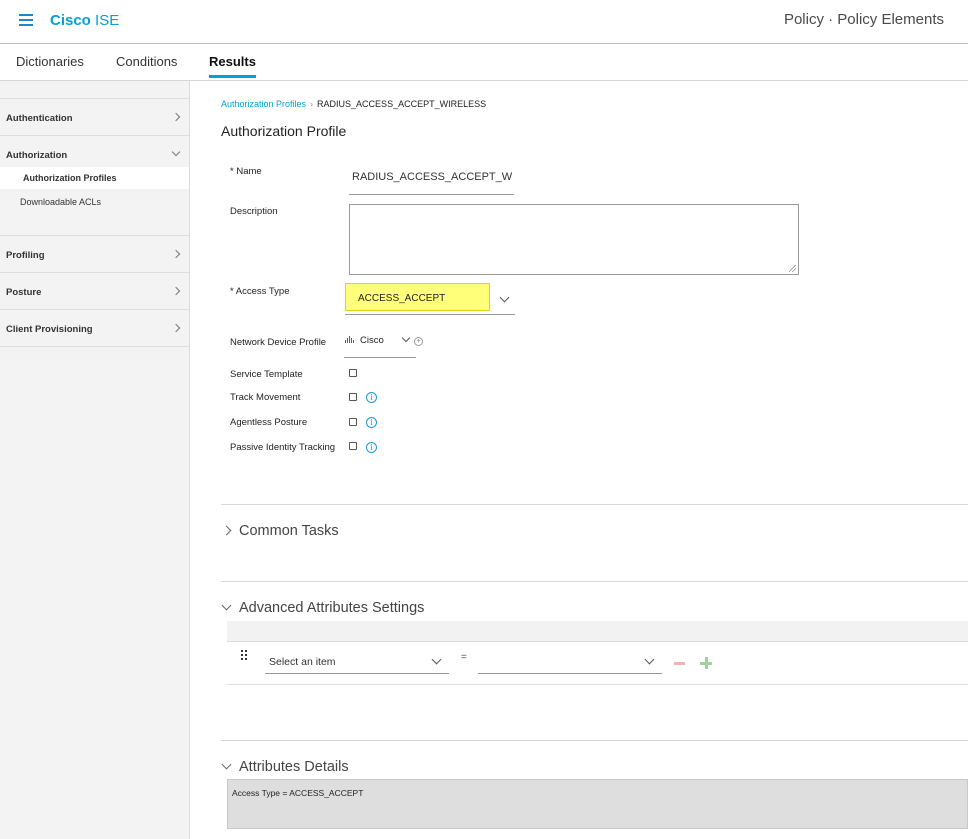 The width and height of the screenshot is (968, 839). I want to click on agentless-posture-checkbox, so click(353, 422).